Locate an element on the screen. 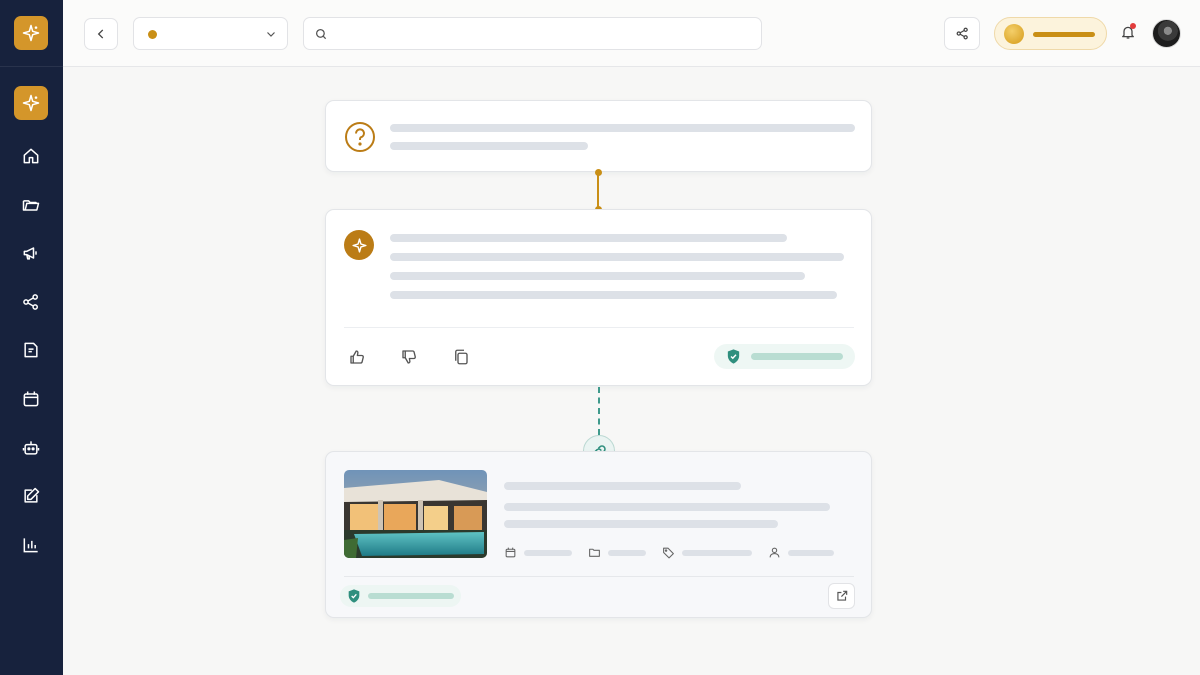 The image size is (1200, 675). sidebar-item-home is located at coordinates (31, 156).